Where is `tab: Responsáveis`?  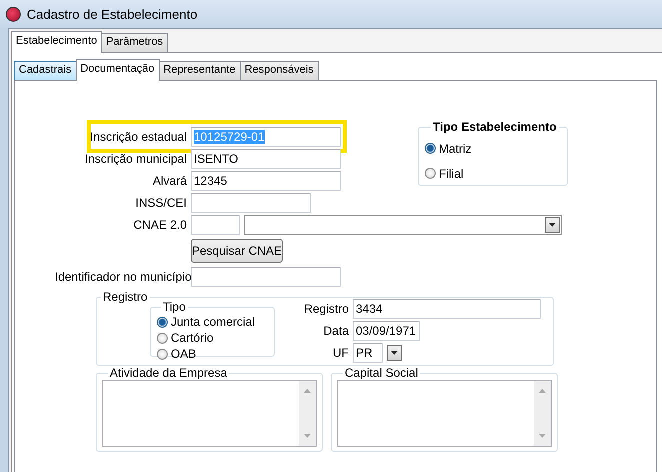
tab: Responsáveis is located at coordinates (279, 70).